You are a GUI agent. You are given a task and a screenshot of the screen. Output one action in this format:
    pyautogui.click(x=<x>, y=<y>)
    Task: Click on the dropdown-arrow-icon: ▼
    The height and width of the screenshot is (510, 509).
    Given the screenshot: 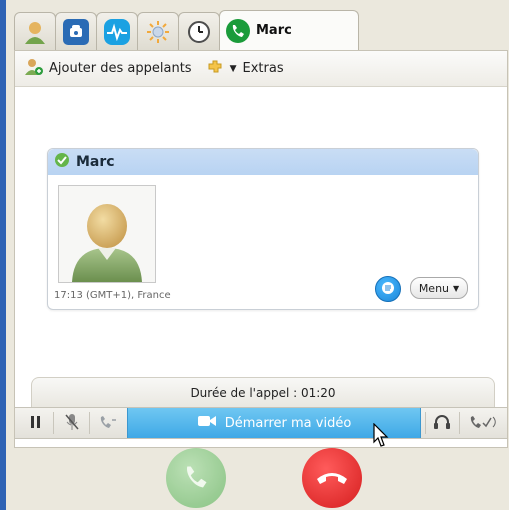 What is the action you would take?
    pyautogui.click(x=233, y=68)
    